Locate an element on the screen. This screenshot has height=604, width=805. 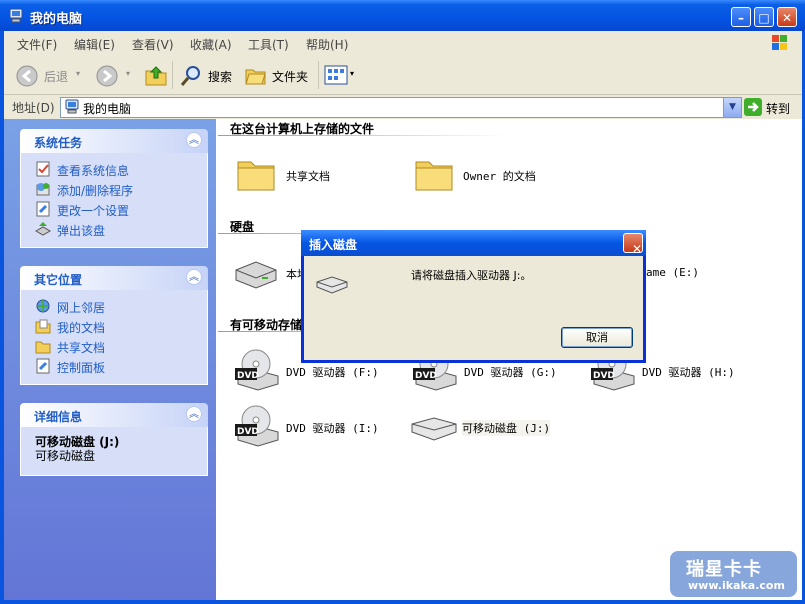
drive-label: 可移动磁盘 (J:) is located at coordinates (506, 428).